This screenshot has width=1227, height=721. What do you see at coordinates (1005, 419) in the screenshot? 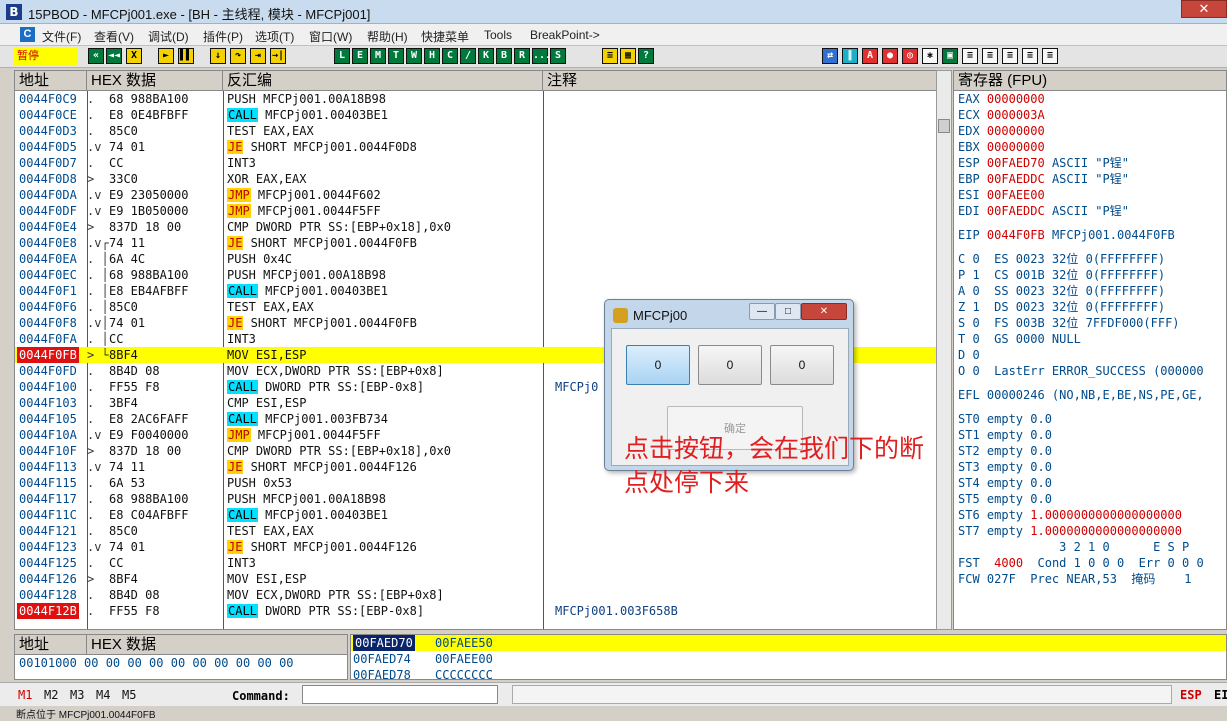
I see `register-line: ST0 empty 0.0` at bounding box center [1005, 419].